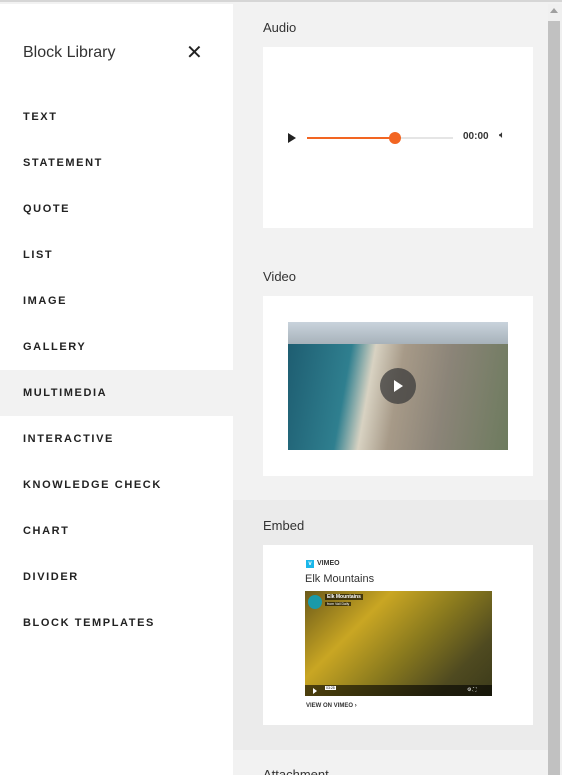  I want to click on sidebar-item-divider: DIVIDER, so click(116, 577).